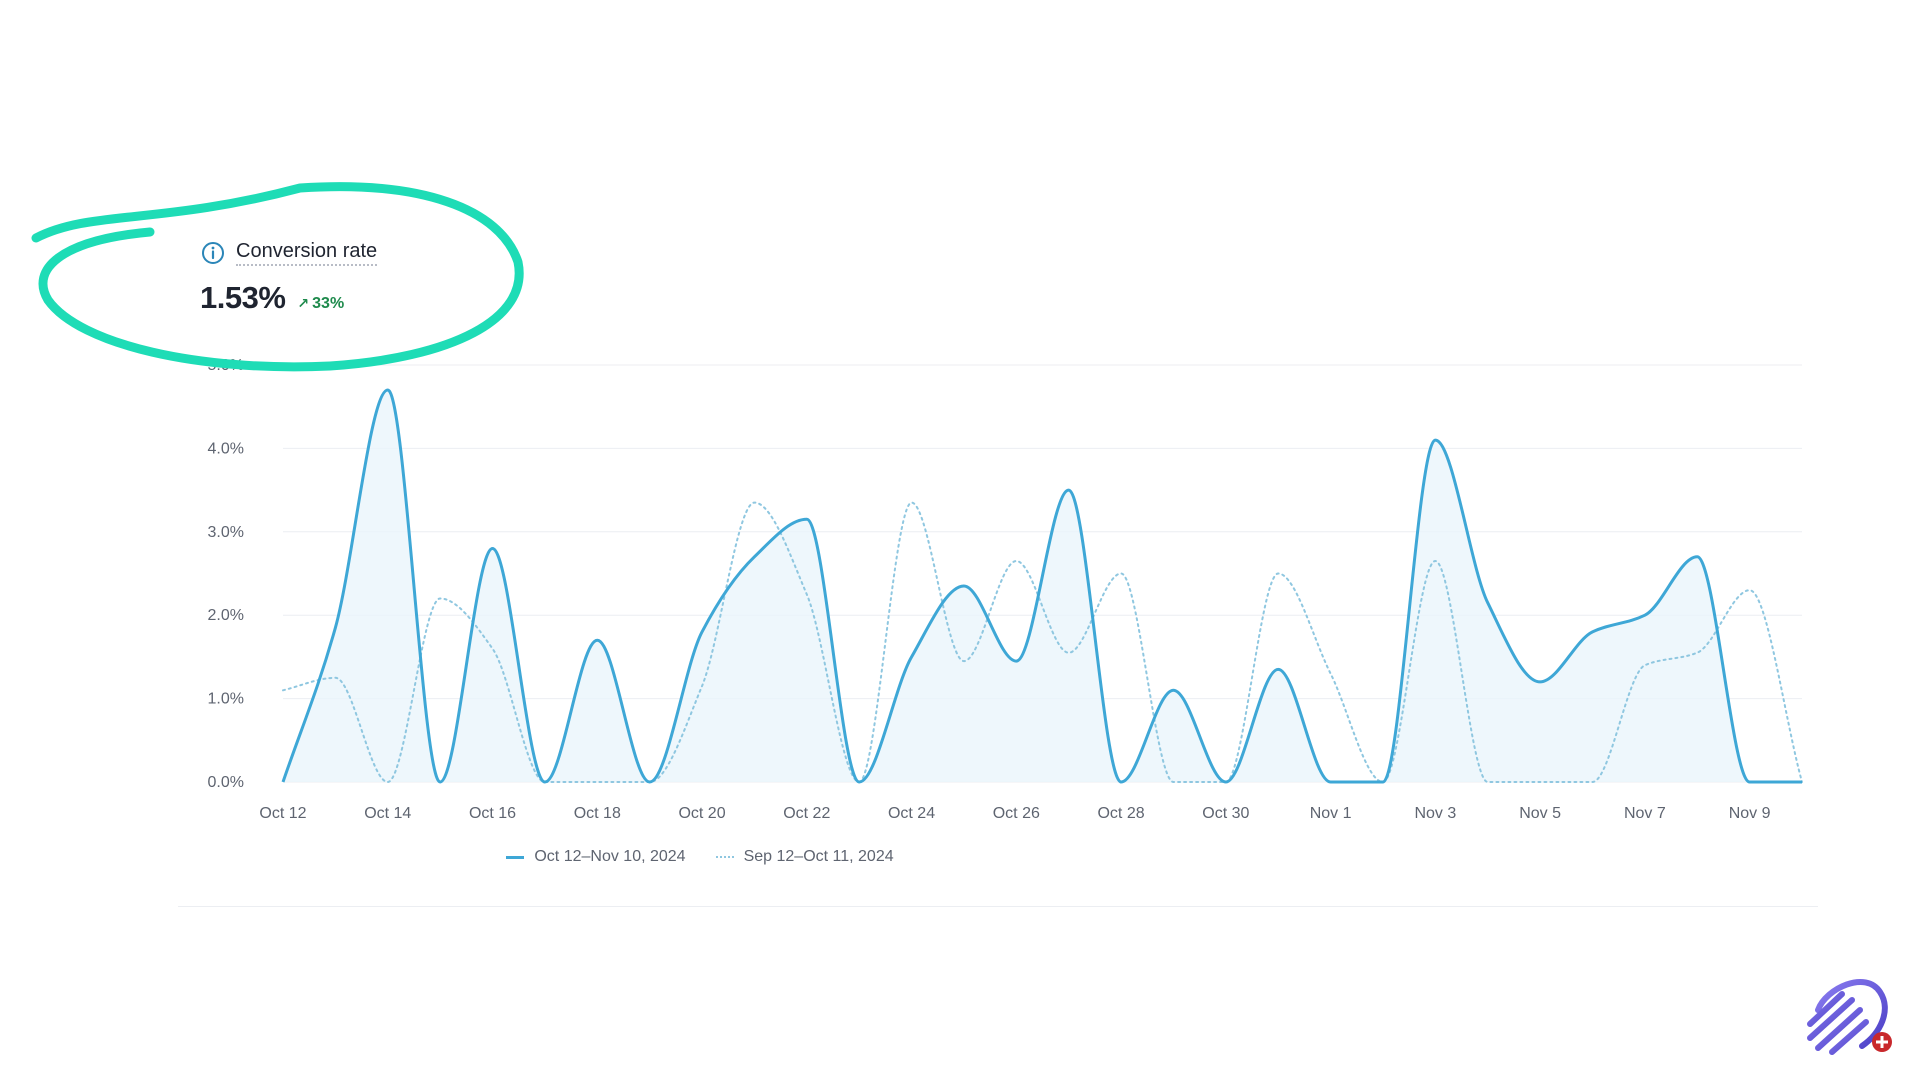  What do you see at coordinates (226, 448) in the screenshot?
I see `y-tick-label: 4.0%` at bounding box center [226, 448].